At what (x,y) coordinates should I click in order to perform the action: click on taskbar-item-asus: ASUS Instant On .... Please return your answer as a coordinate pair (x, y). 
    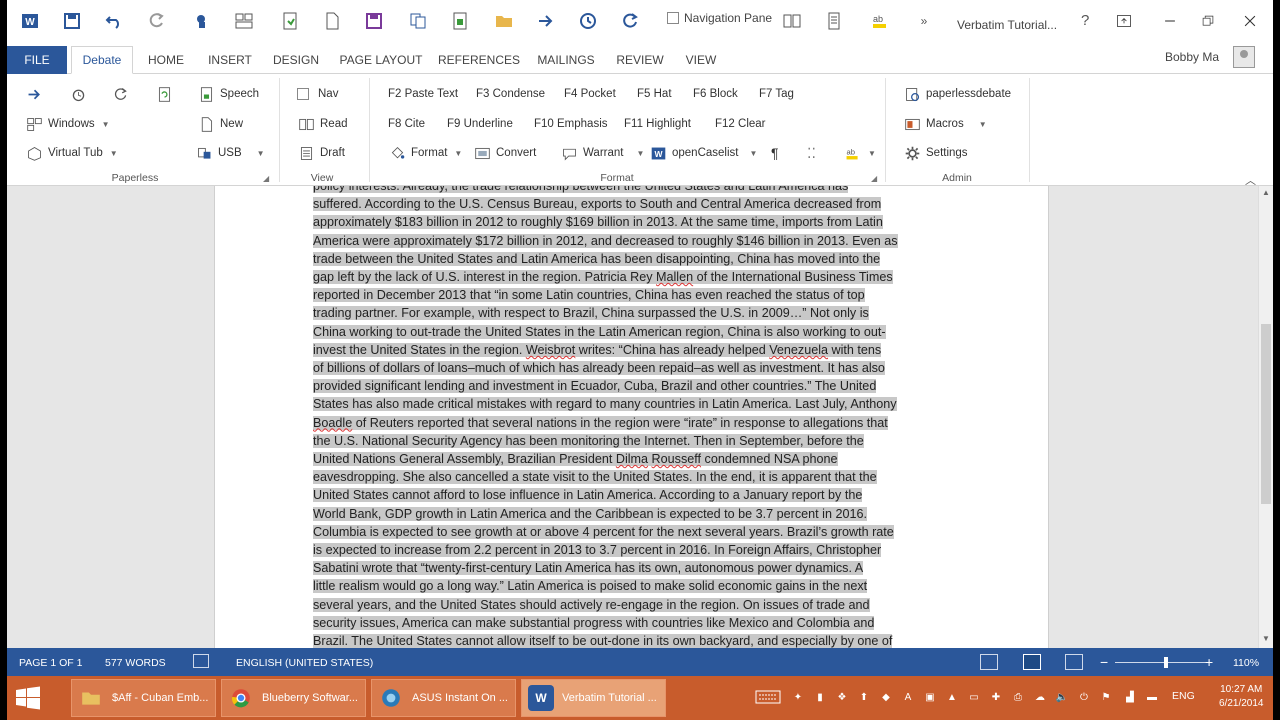
    Looking at the image, I should click on (443, 698).